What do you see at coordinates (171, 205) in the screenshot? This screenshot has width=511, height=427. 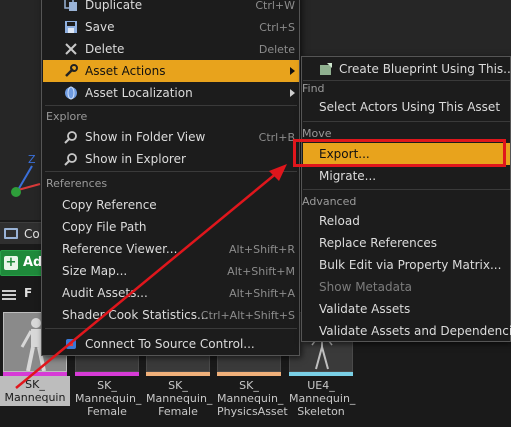 I see `menu-item-copy-reference: Copy Reference` at bounding box center [171, 205].